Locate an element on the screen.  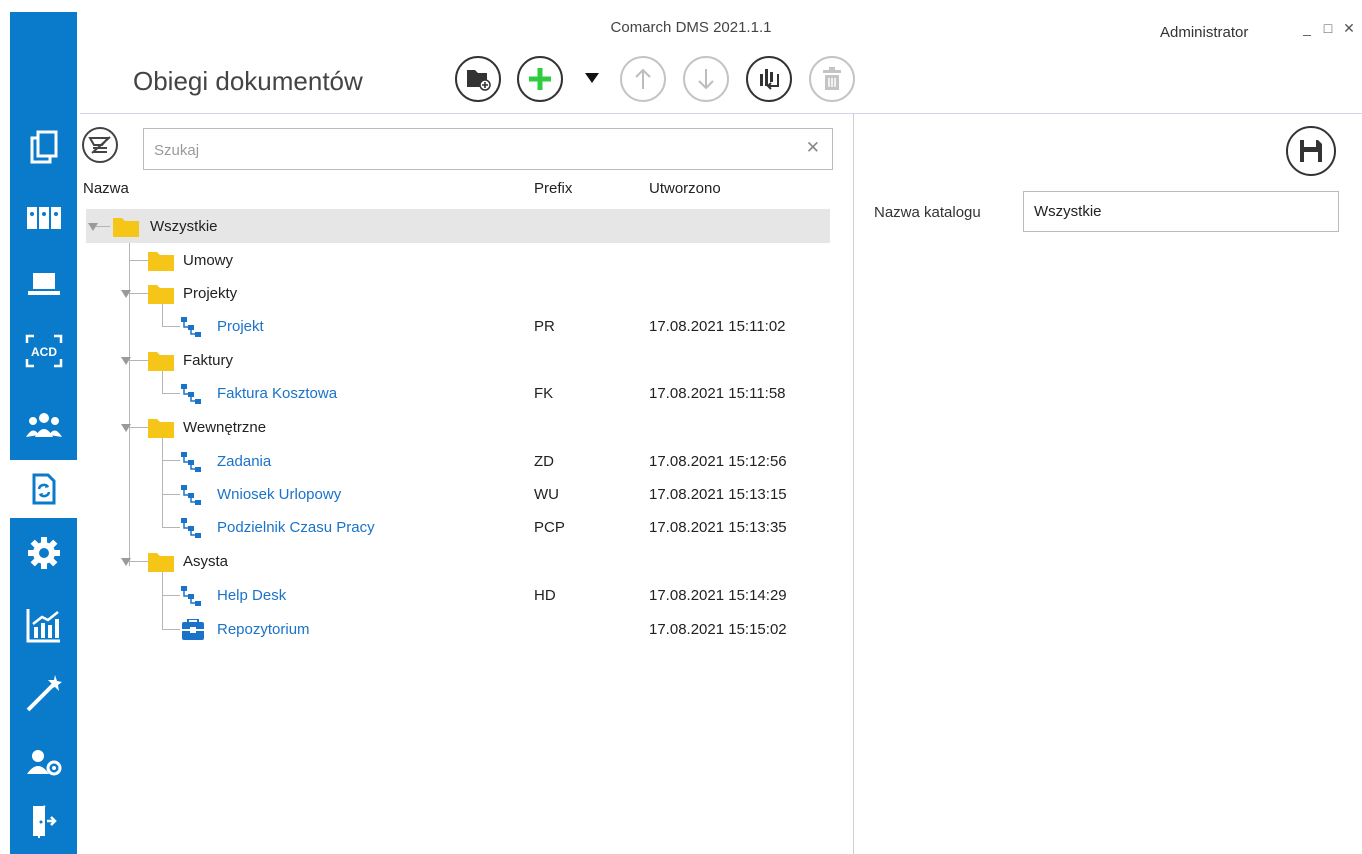
tree-row-label: Wewnętrzne is located at coordinates (225, 427).